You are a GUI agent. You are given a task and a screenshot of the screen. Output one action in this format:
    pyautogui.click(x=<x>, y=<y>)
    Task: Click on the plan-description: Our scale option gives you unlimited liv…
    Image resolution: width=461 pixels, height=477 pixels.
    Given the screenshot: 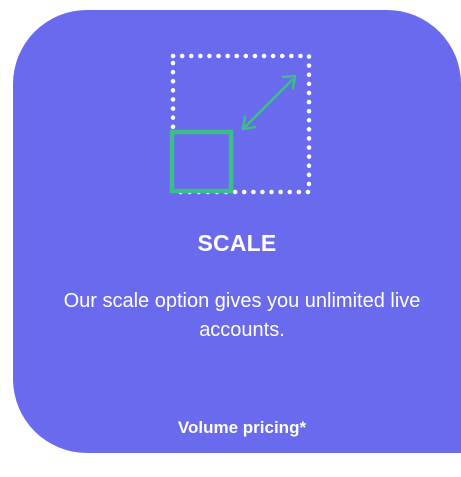 What is the action you would take?
    pyautogui.click(x=242, y=315)
    